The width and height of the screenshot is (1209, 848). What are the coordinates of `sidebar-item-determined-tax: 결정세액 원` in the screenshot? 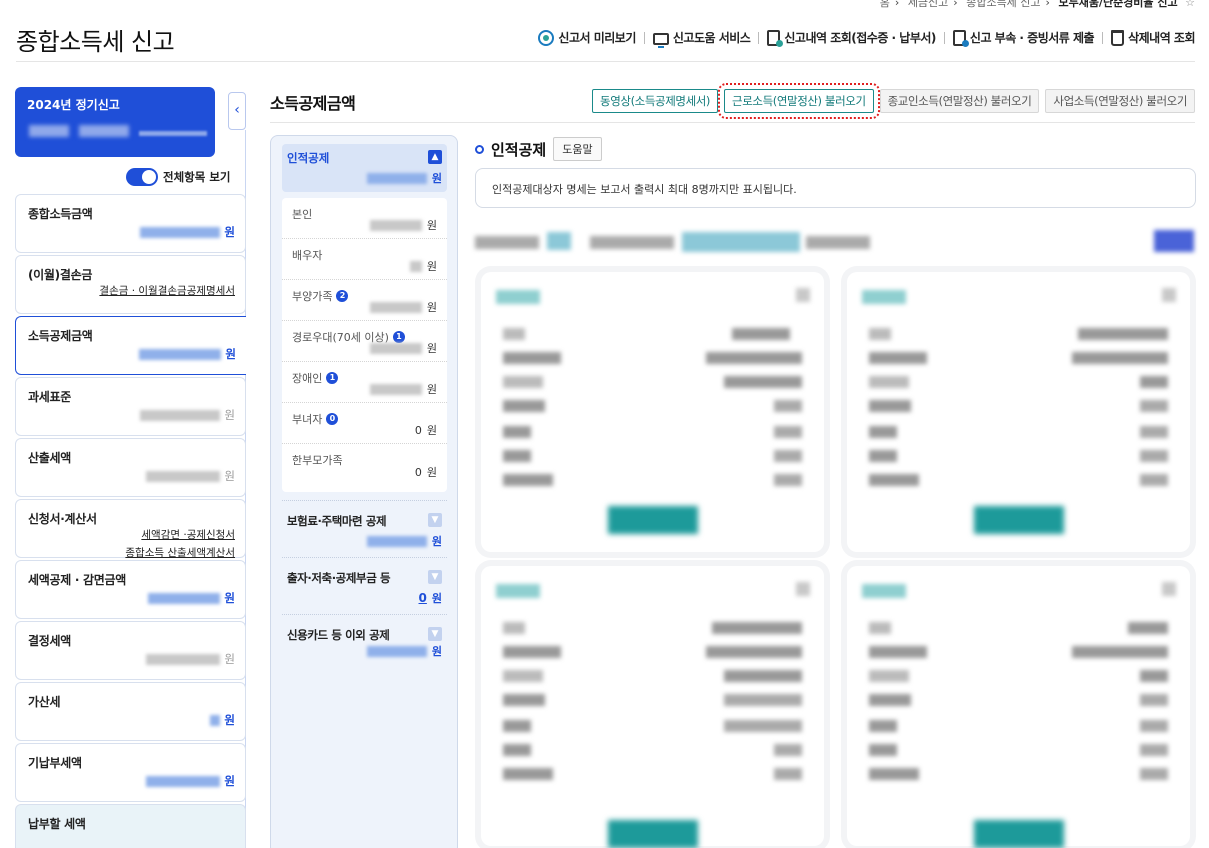 It's located at (130, 650).